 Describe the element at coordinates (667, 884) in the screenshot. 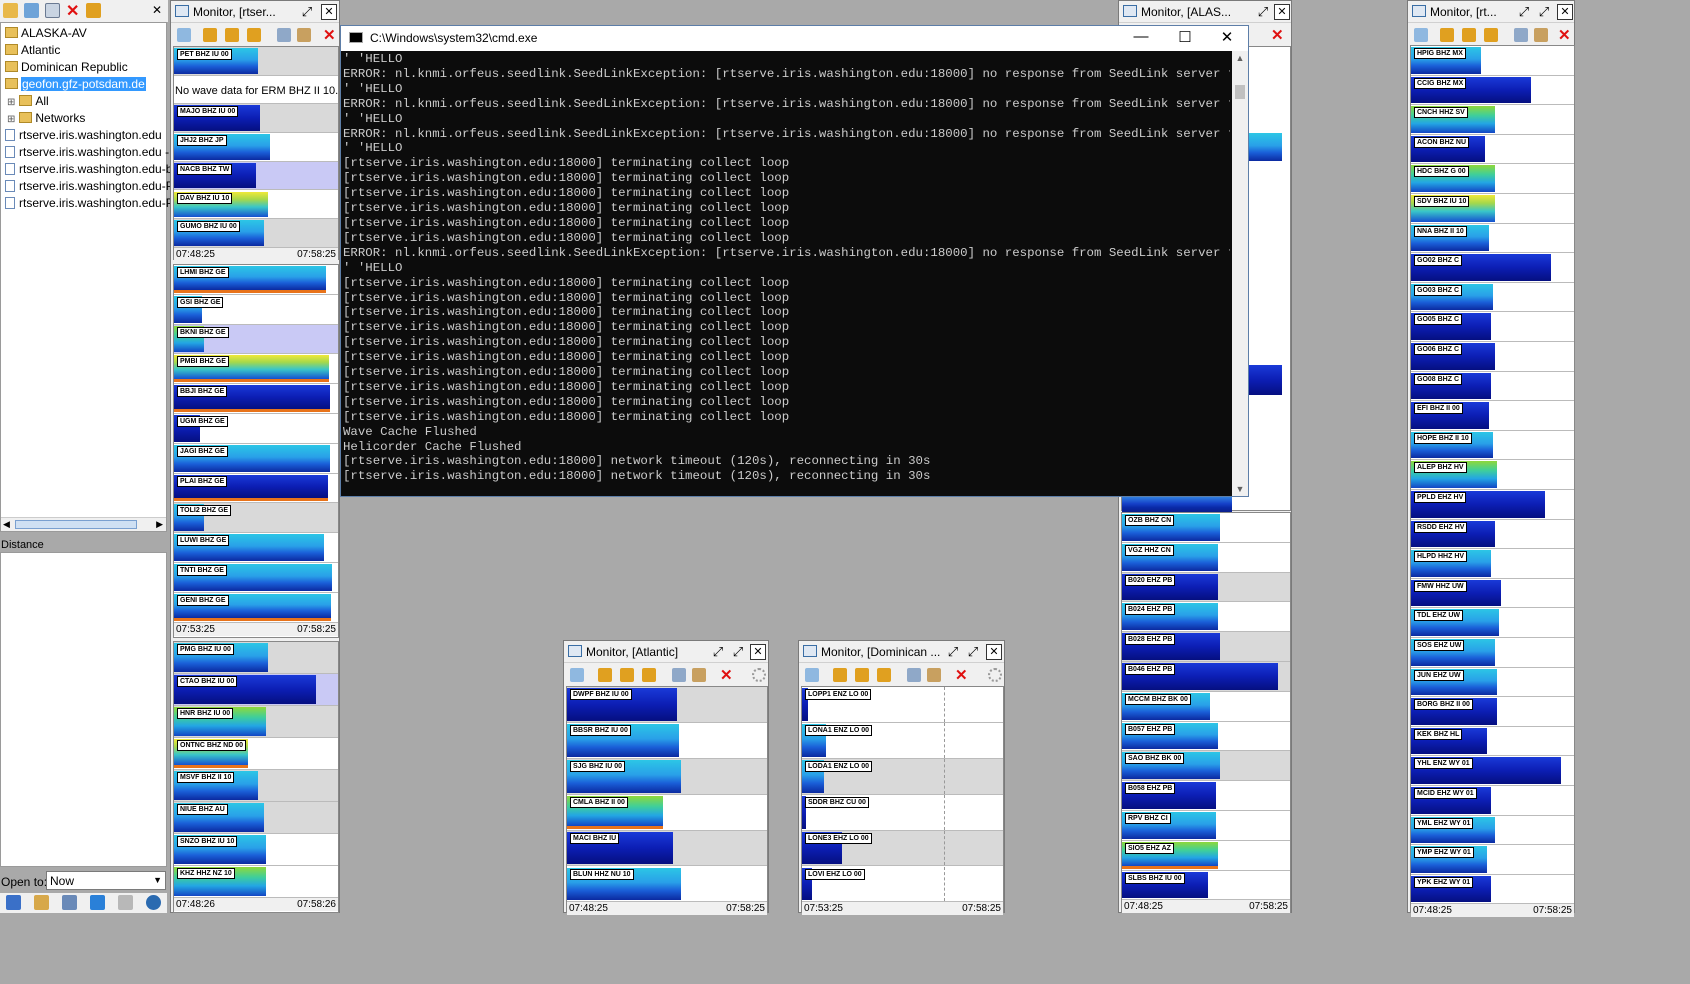

I see `trace-row: BLUN HHZ NU 10` at that location.